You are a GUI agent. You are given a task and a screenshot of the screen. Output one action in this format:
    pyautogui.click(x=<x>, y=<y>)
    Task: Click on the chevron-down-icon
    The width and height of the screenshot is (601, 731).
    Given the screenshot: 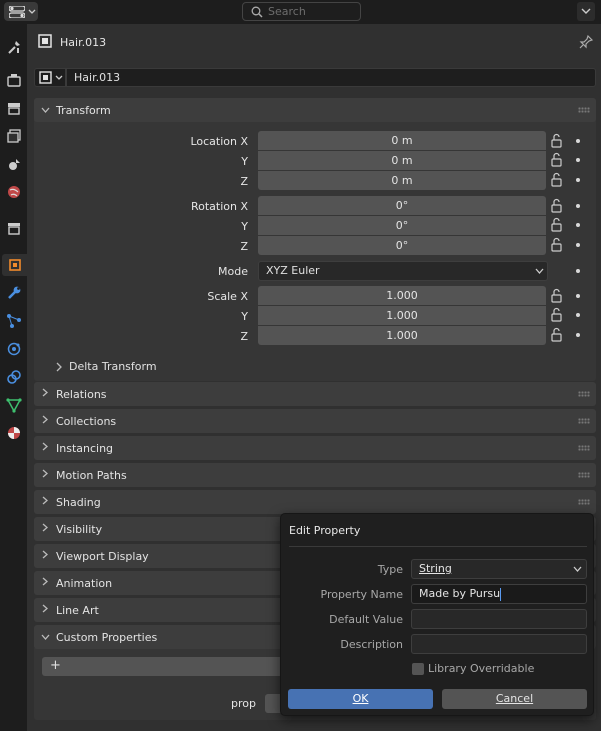 What is the action you would take?
    pyautogui.click(x=32, y=11)
    